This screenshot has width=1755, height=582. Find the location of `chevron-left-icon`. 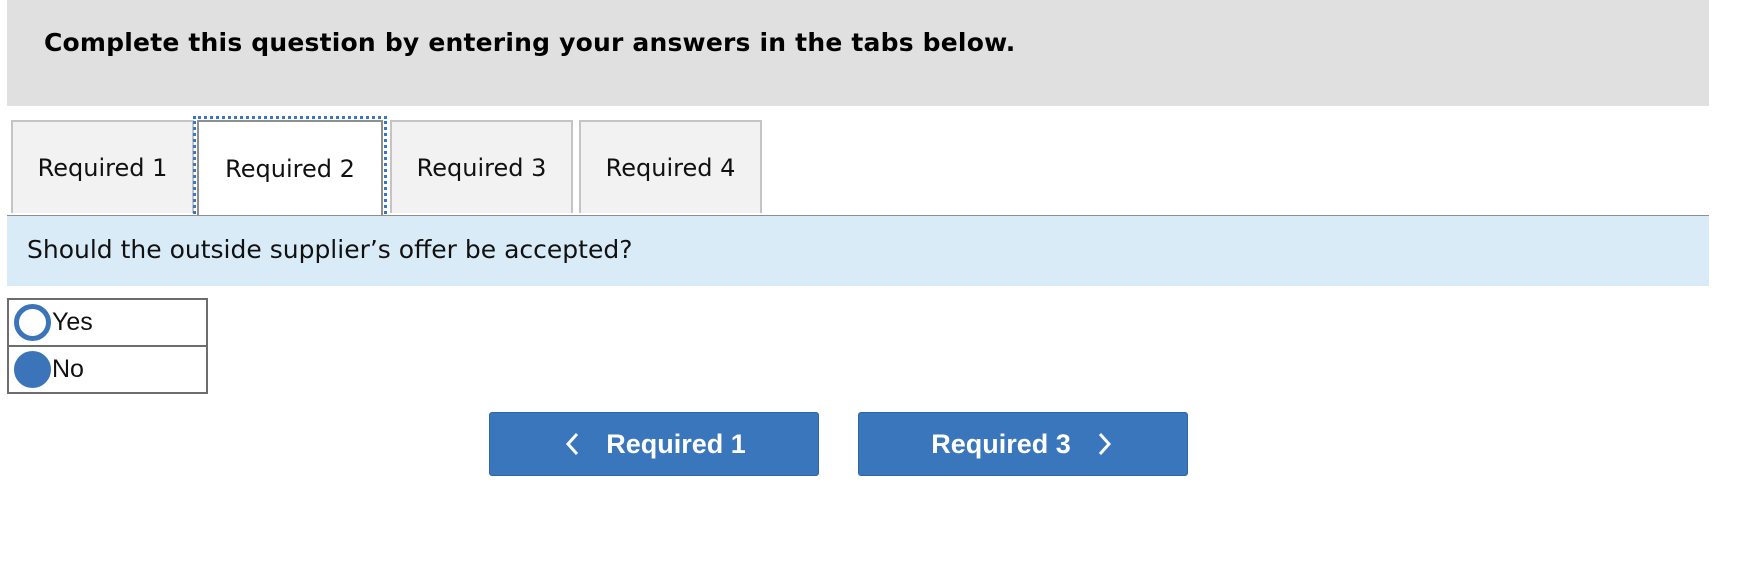

chevron-left-icon is located at coordinates (573, 444).